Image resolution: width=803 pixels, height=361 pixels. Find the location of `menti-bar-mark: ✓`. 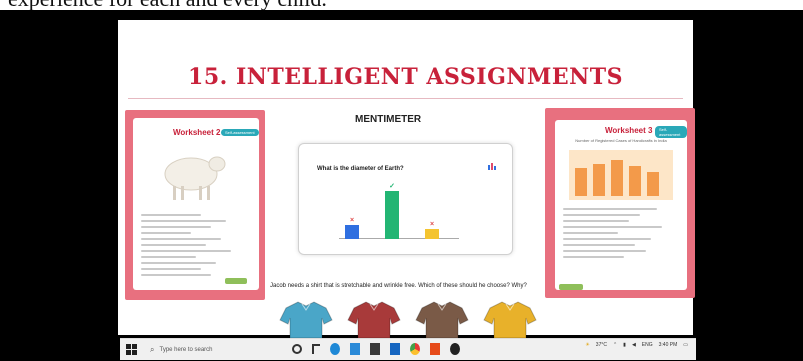

menti-bar-mark: ✓ is located at coordinates (392, 186).